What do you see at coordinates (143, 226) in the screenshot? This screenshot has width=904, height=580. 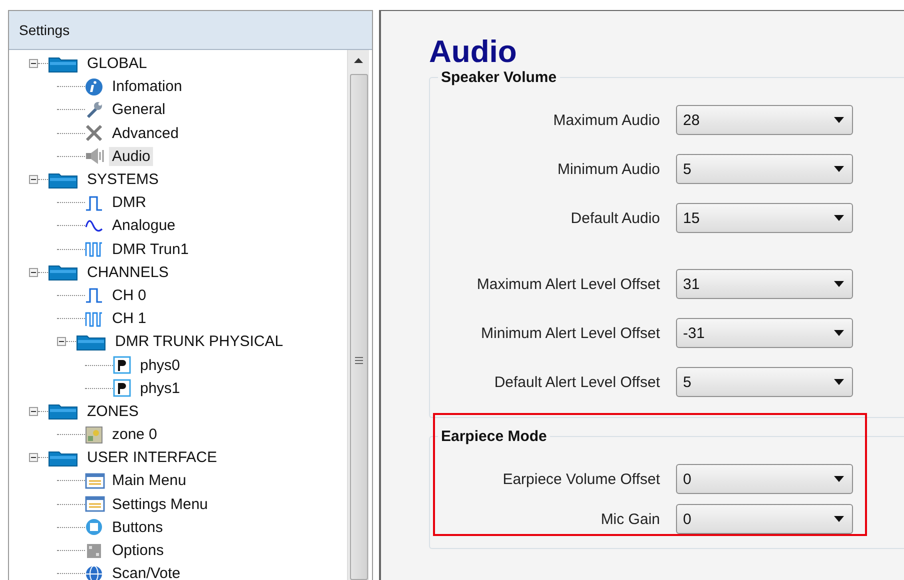 I see `tree-item: Analogue` at bounding box center [143, 226].